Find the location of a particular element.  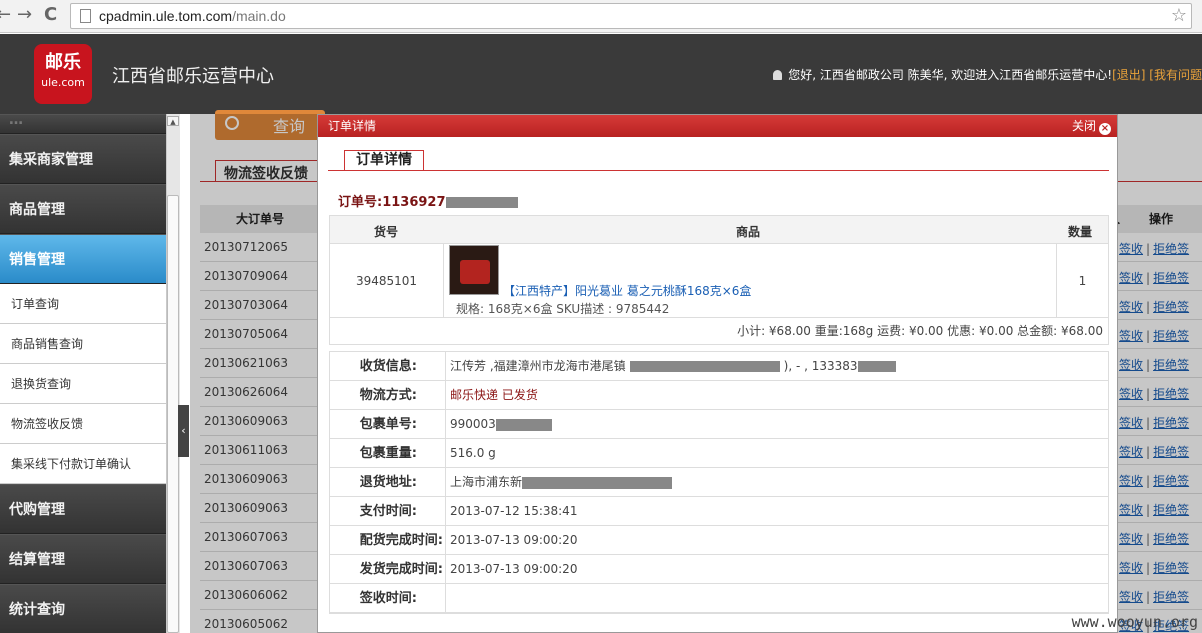

info-row-package-no: 包裹单号: 990003 is located at coordinates (719, 424).